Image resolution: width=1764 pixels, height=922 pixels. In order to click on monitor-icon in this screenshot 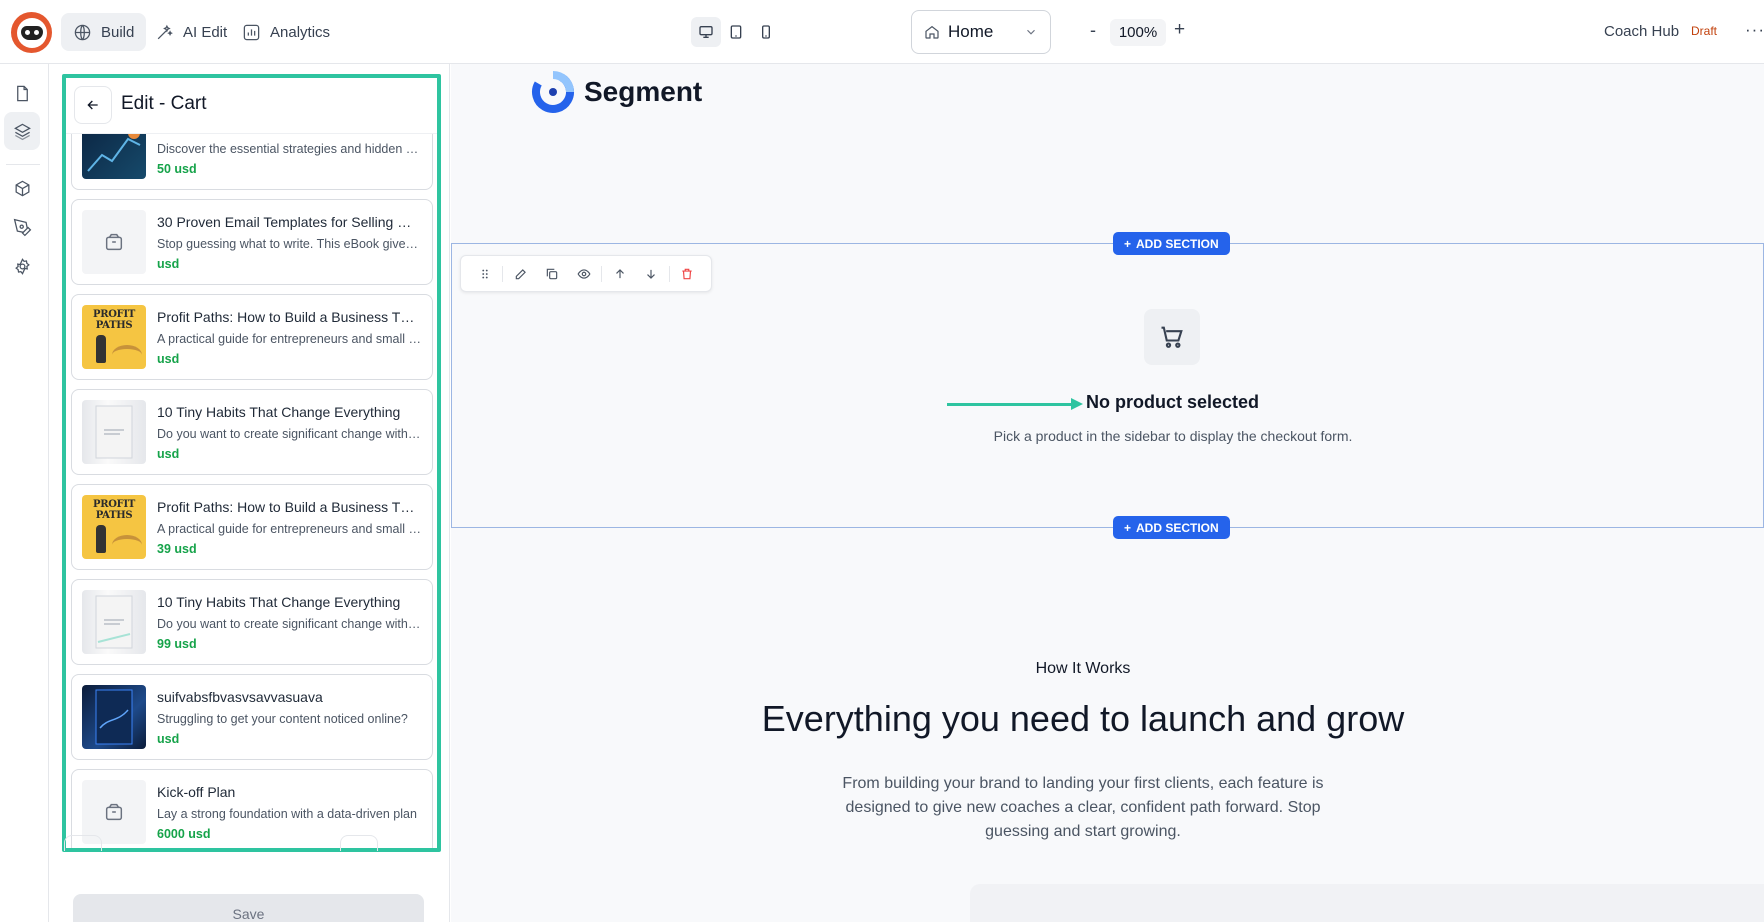, I will do `click(706, 31)`.